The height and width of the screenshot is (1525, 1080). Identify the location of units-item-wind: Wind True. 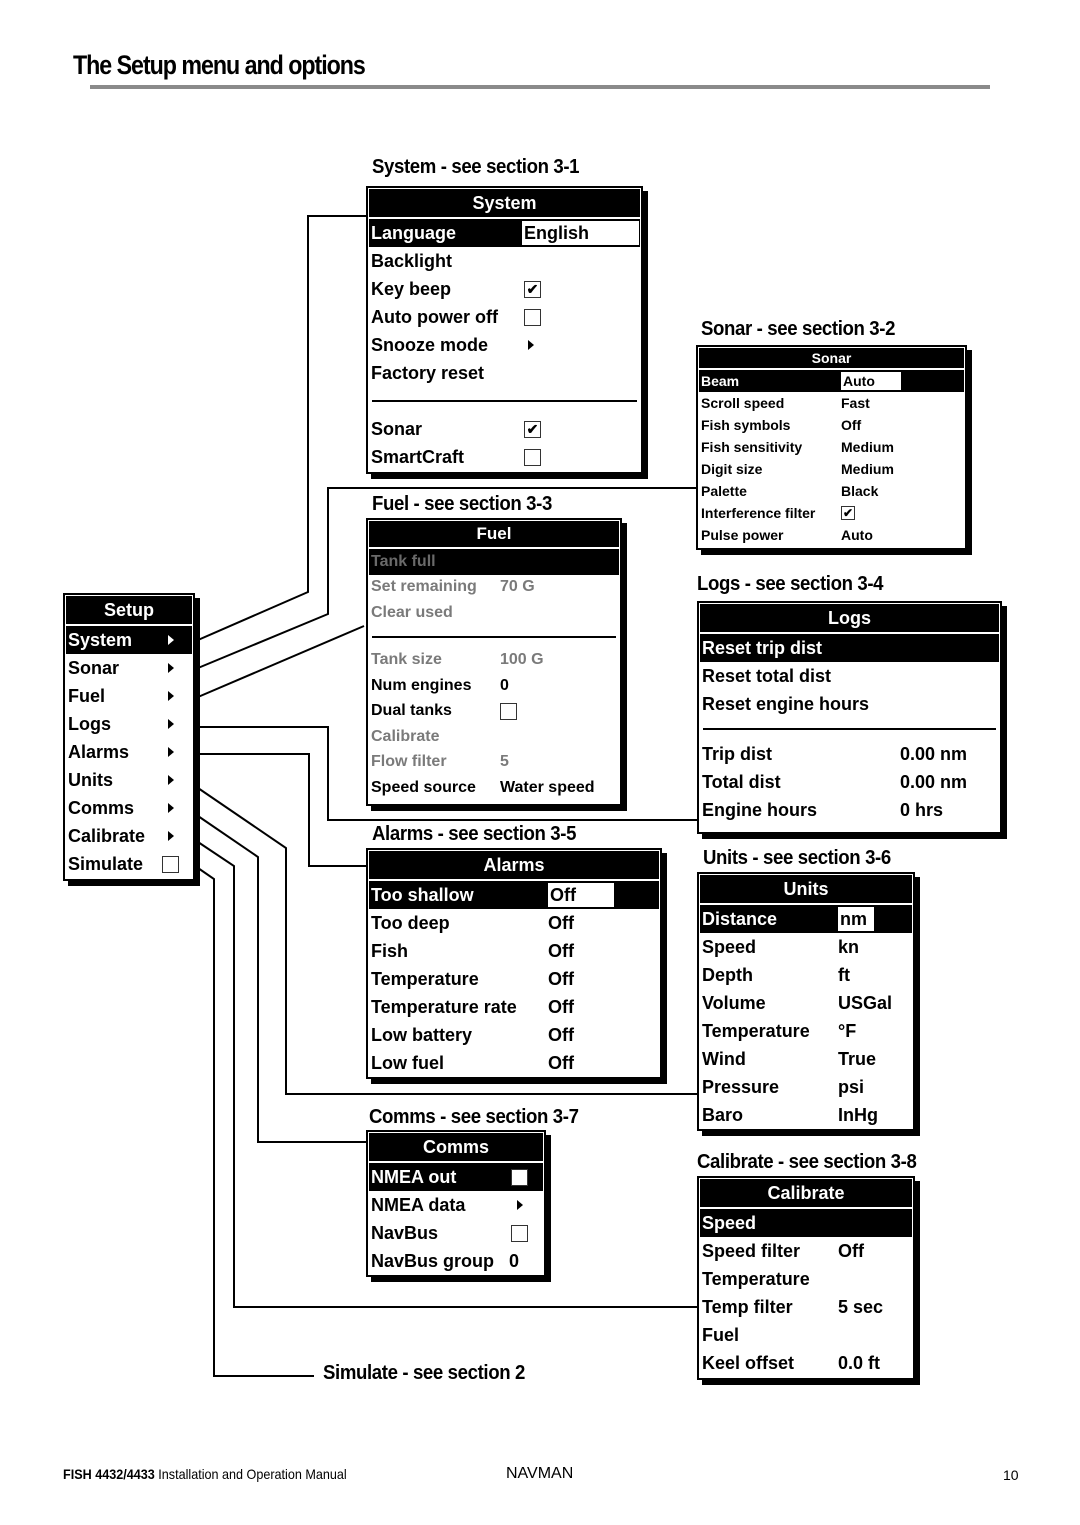
(806, 1059).